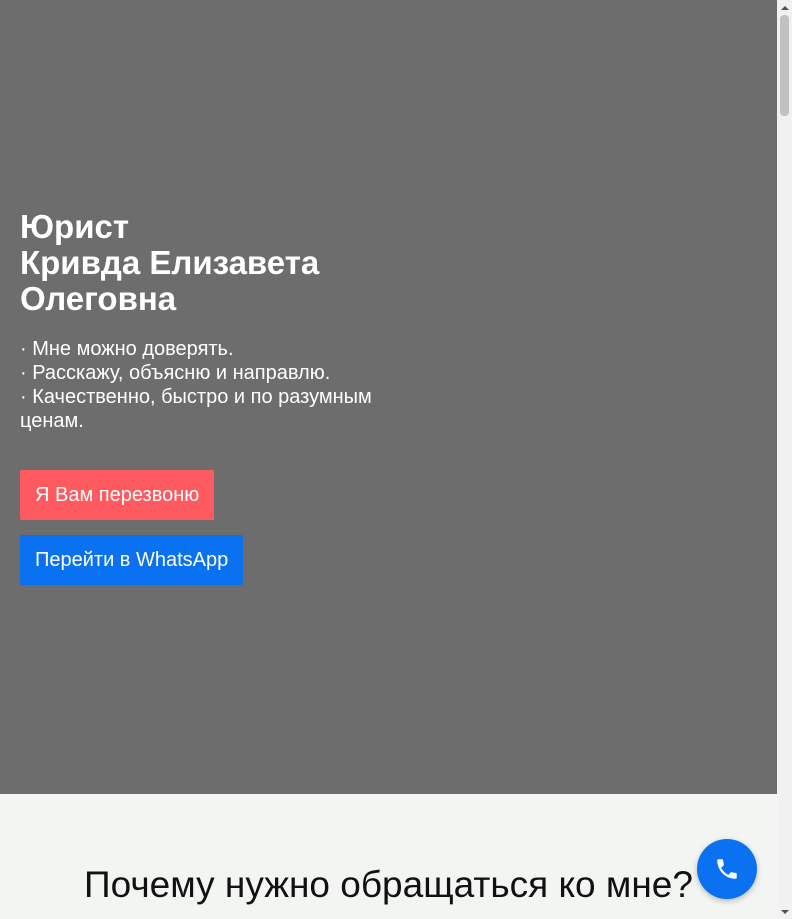 Image resolution: width=792 pixels, height=919 pixels. Describe the element at coordinates (784, 459) in the screenshot. I see `vertical-scrollbar` at that location.